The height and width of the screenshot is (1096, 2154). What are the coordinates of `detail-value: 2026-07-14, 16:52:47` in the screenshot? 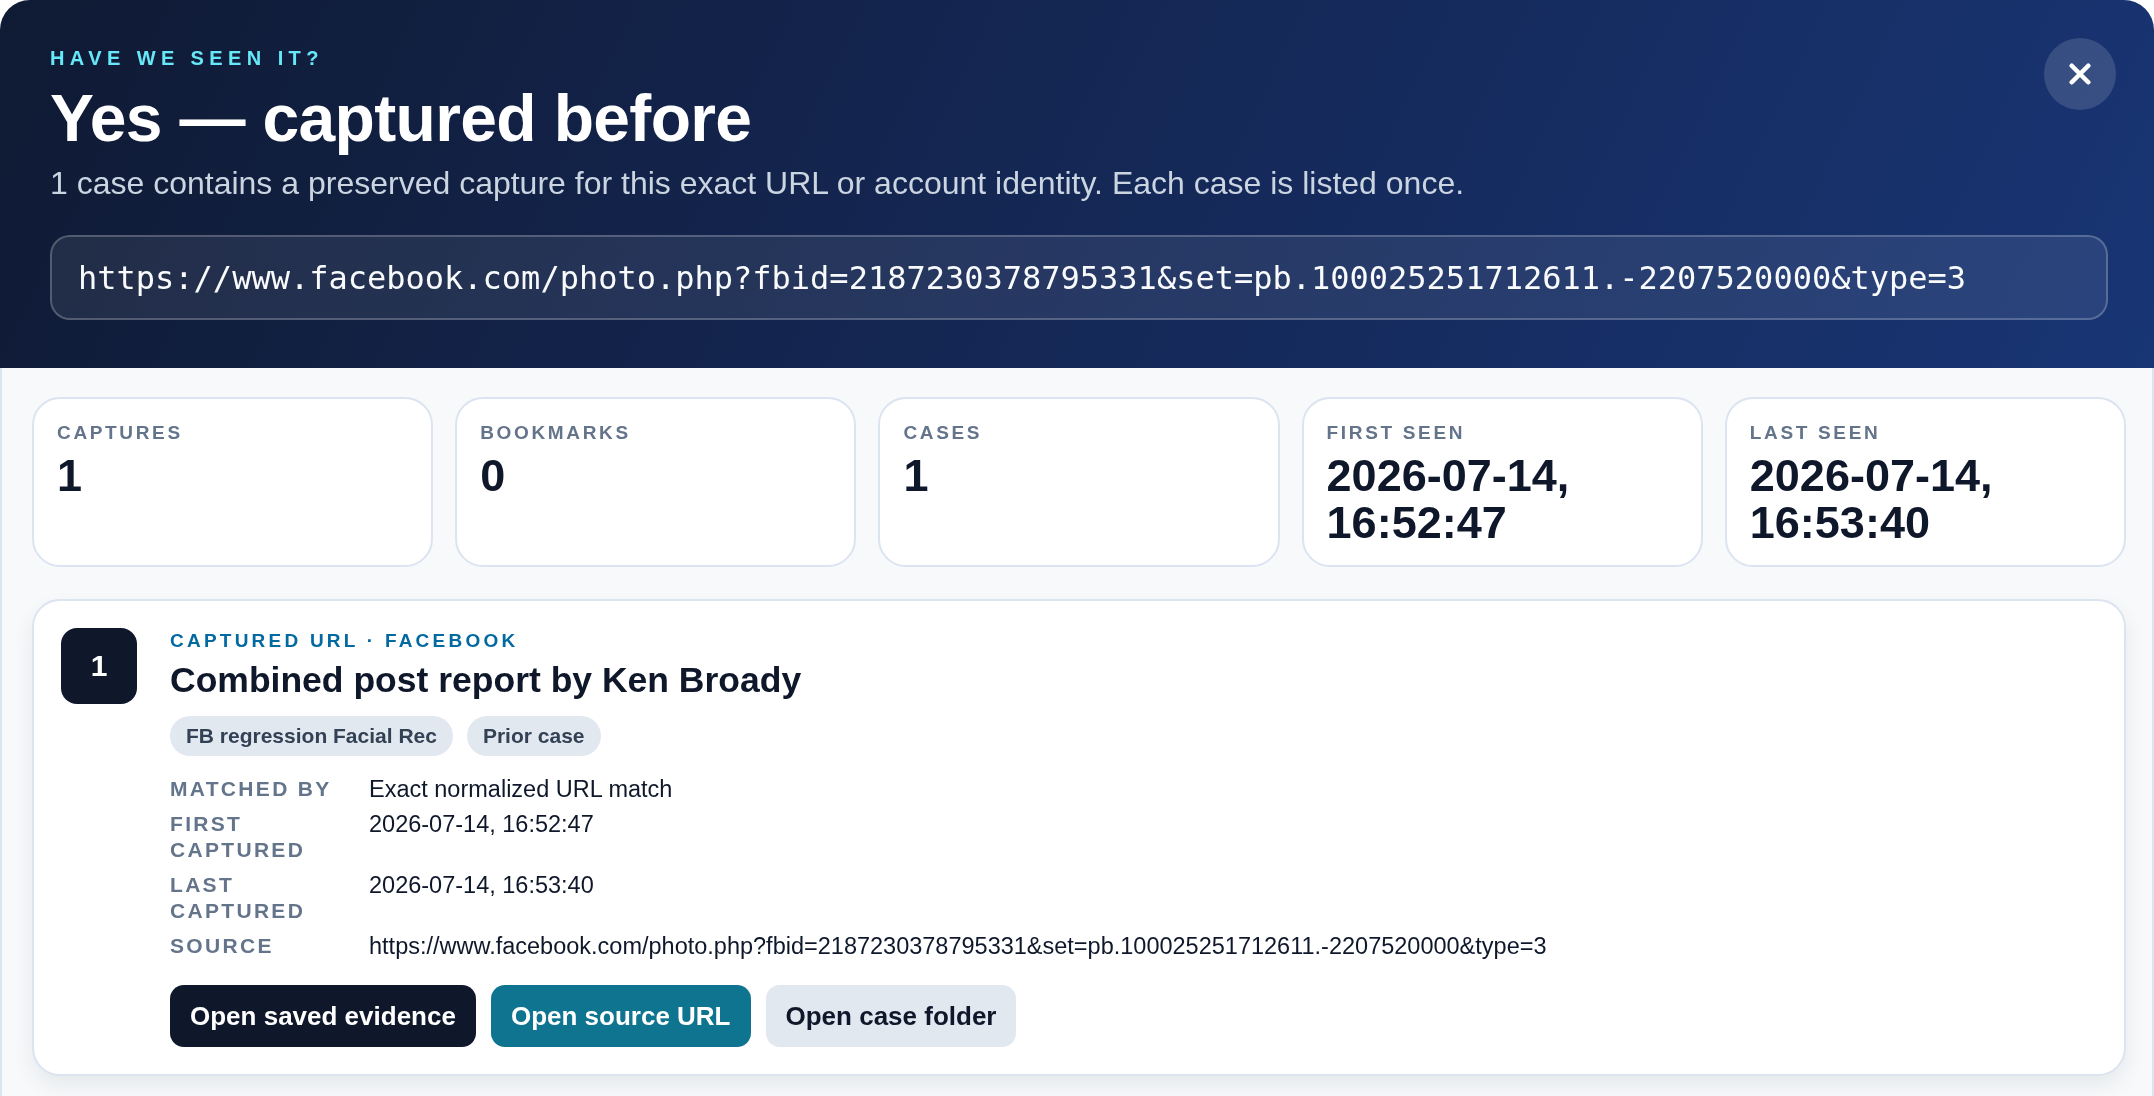 It's located at (482, 825).